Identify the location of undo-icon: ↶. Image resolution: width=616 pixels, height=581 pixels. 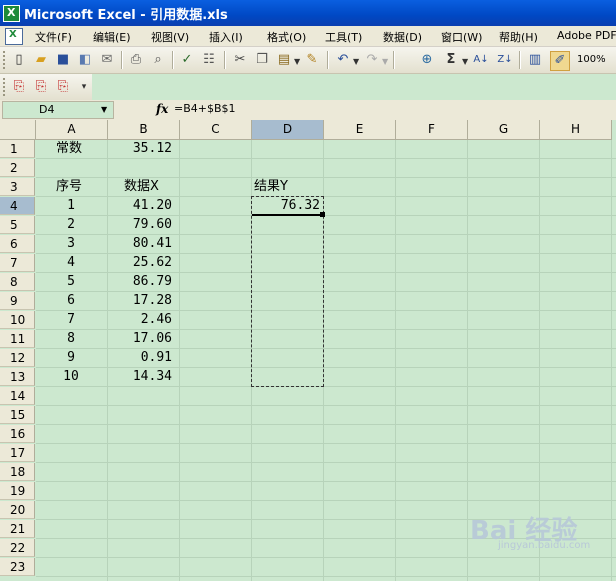
(343, 60).